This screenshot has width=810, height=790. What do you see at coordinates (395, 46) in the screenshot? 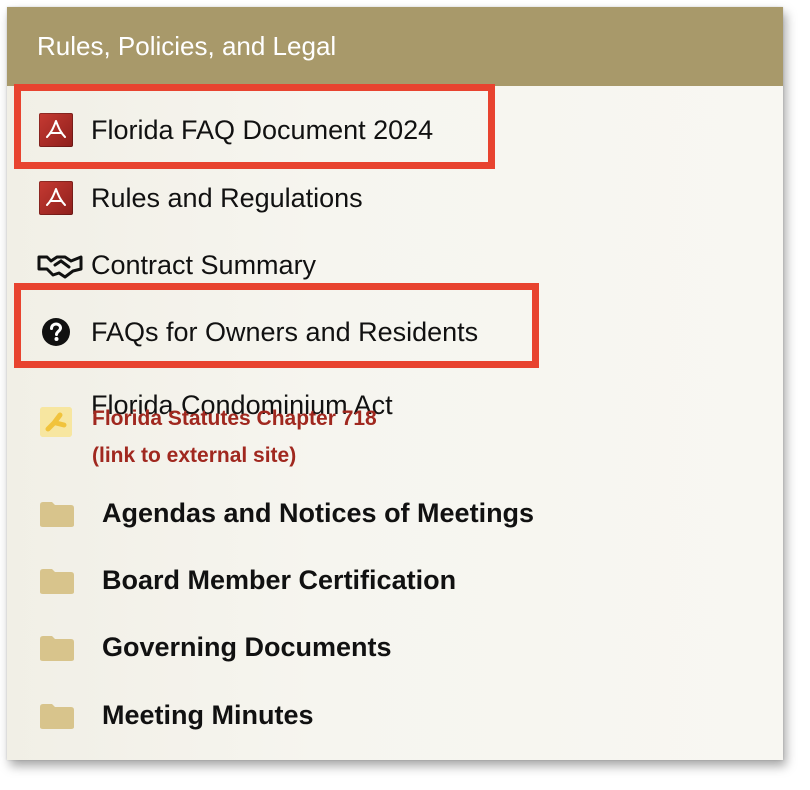
I see `panel-header: Rules, Policies, and Legal` at bounding box center [395, 46].